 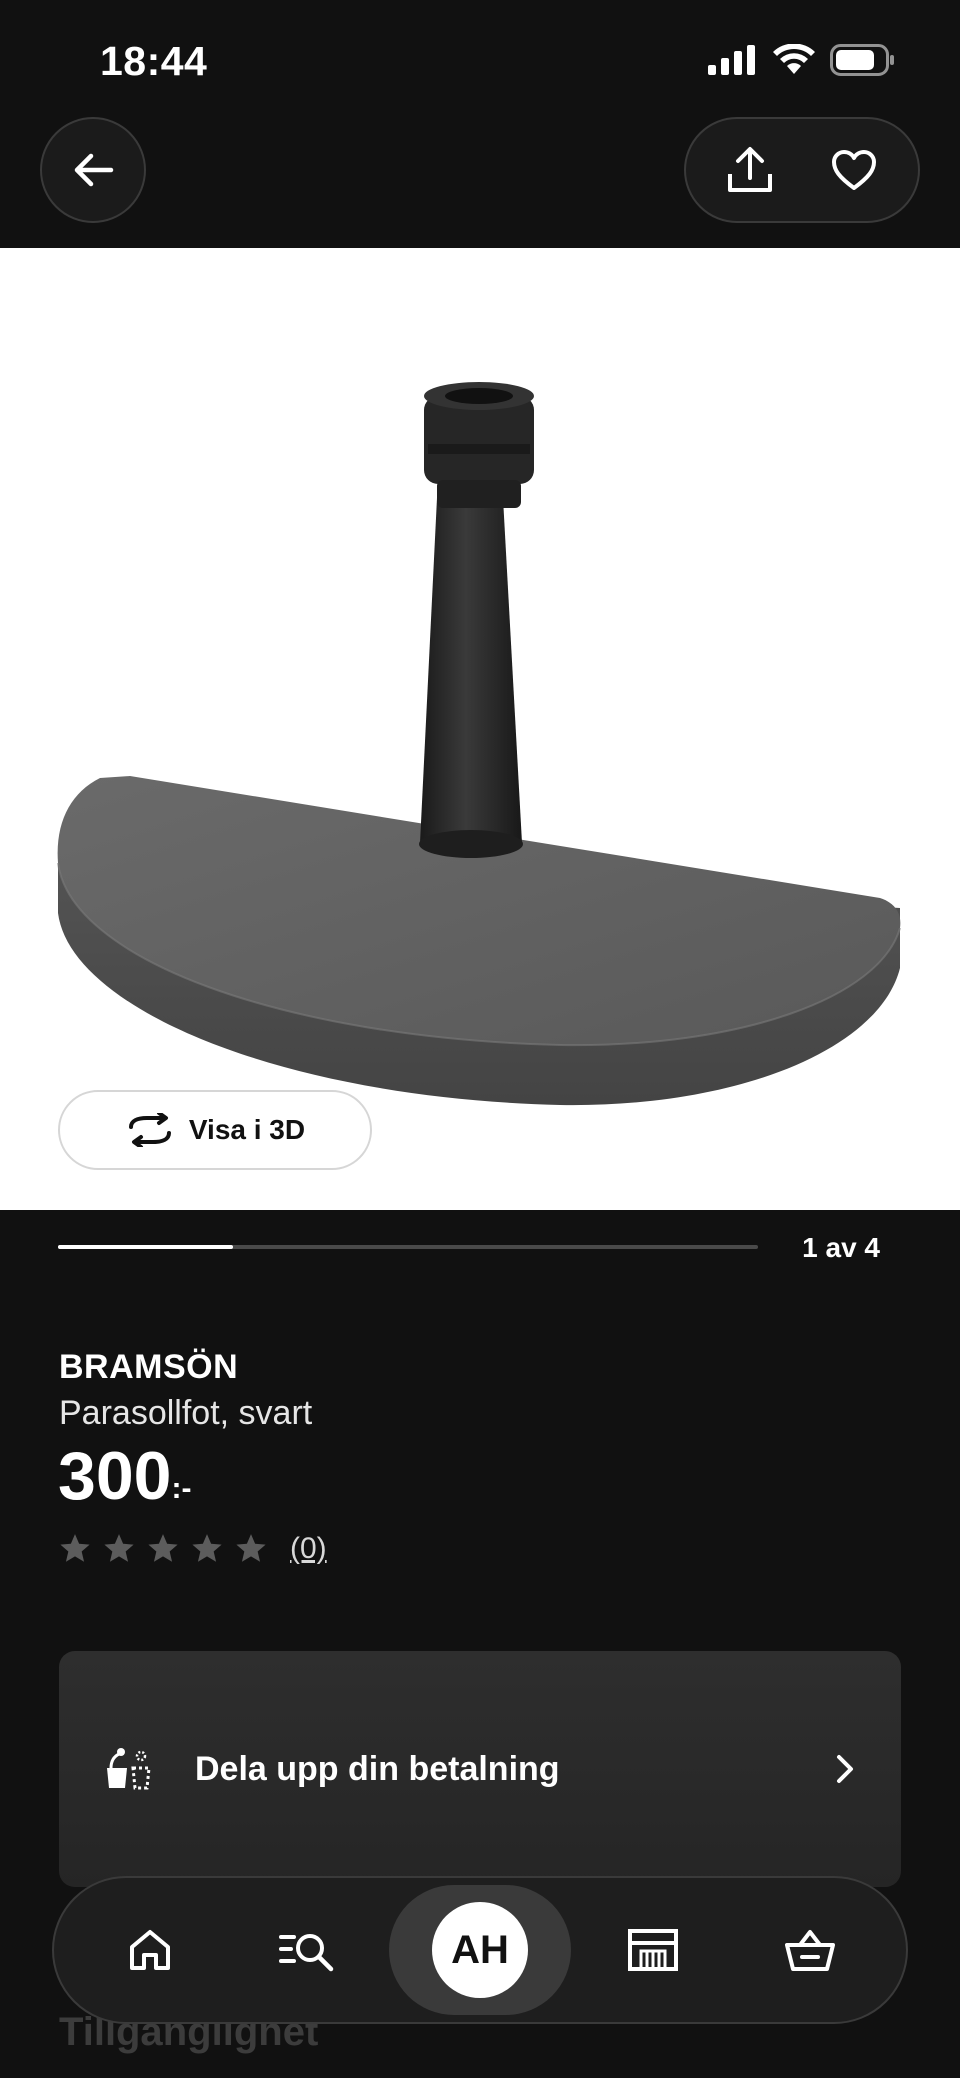 What do you see at coordinates (377, 1768) in the screenshot?
I see `split-payment-label: Dela upp din betalning` at bounding box center [377, 1768].